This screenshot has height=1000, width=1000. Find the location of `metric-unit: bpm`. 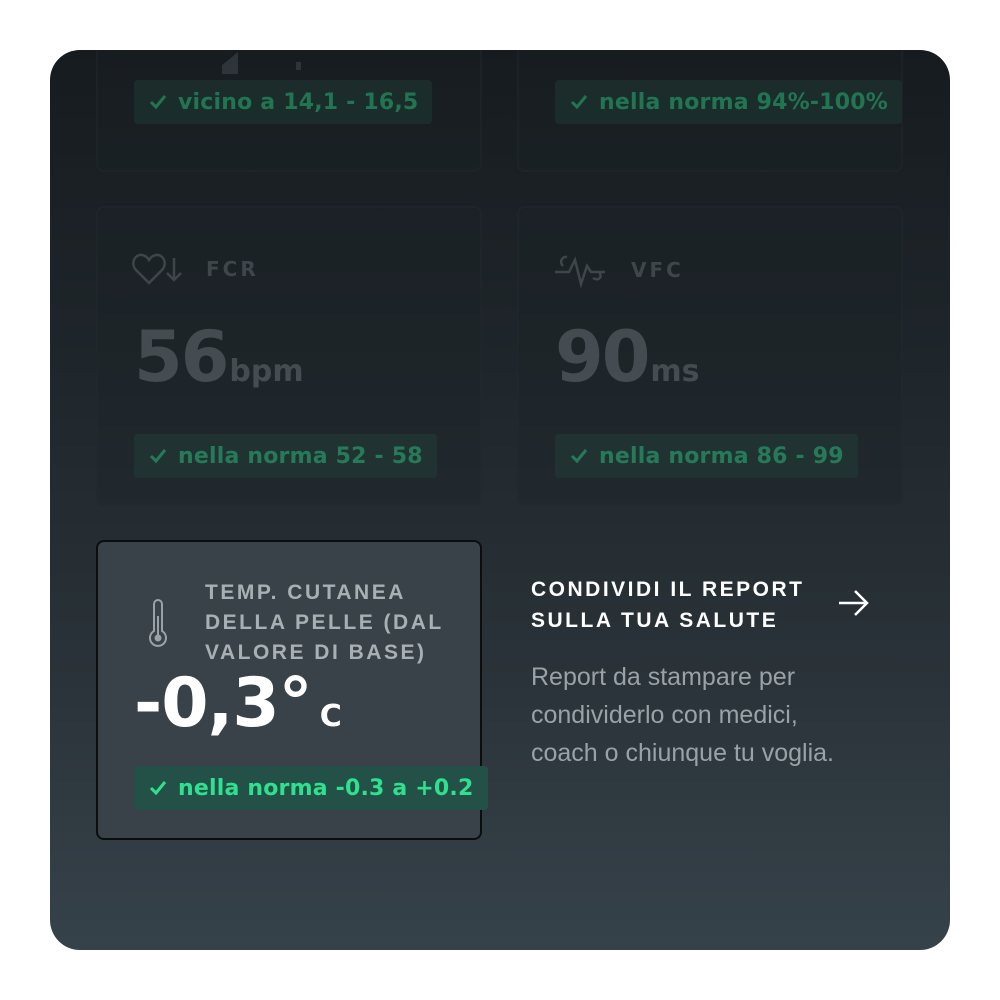

metric-unit: bpm is located at coordinates (266, 371).